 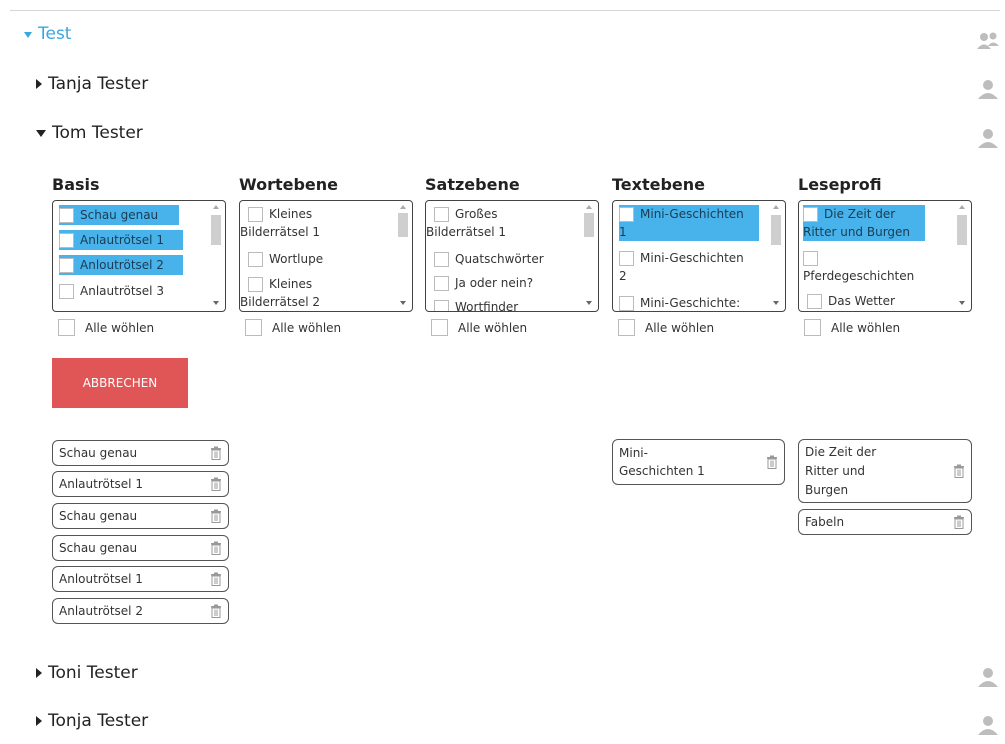 I want to click on select-all-satzebene: Alle wöhlen, so click(x=479, y=327).